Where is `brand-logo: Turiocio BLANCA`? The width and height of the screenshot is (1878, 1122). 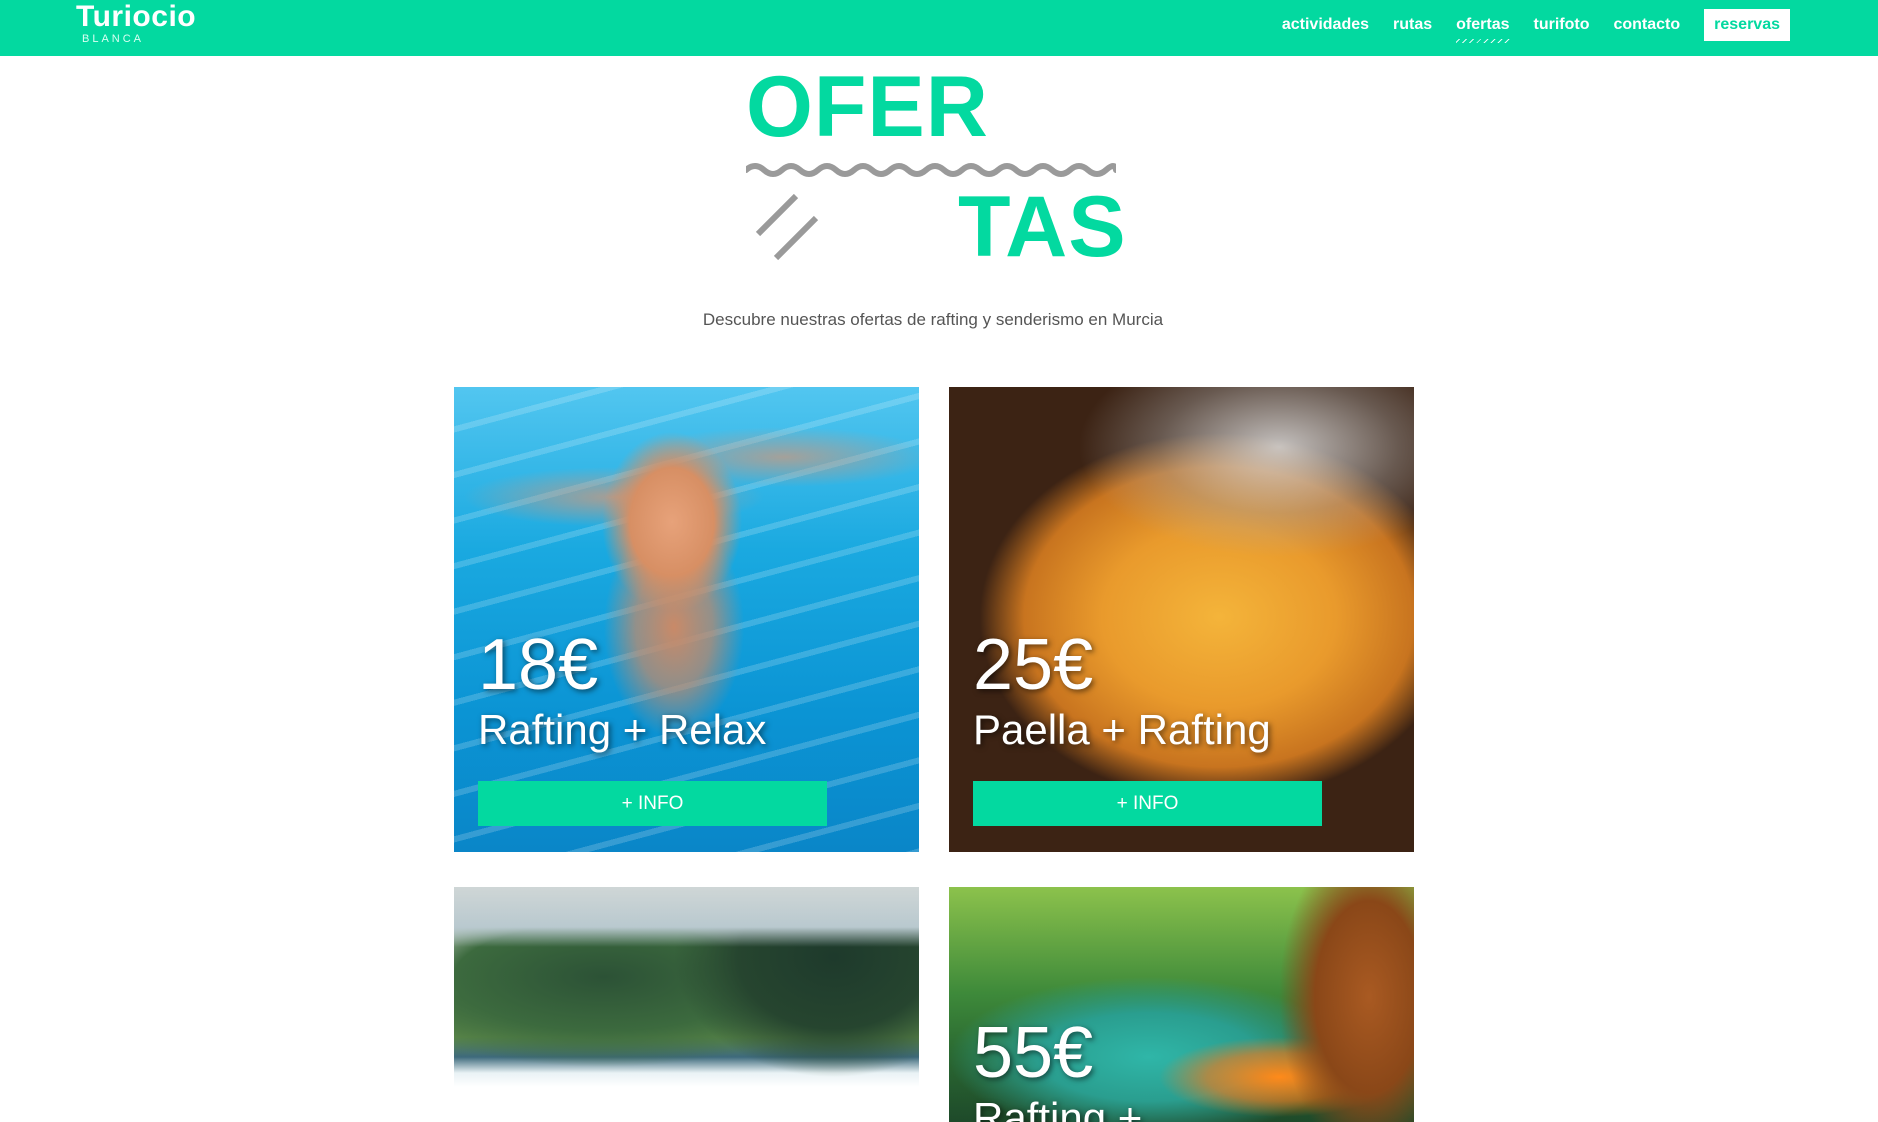 brand-logo: Turiocio BLANCA is located at coordinates (136, 22).